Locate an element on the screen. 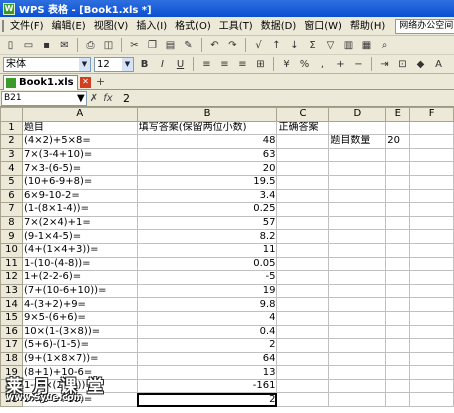  copy-icon: ❐ is located at coordinates (152, 45).